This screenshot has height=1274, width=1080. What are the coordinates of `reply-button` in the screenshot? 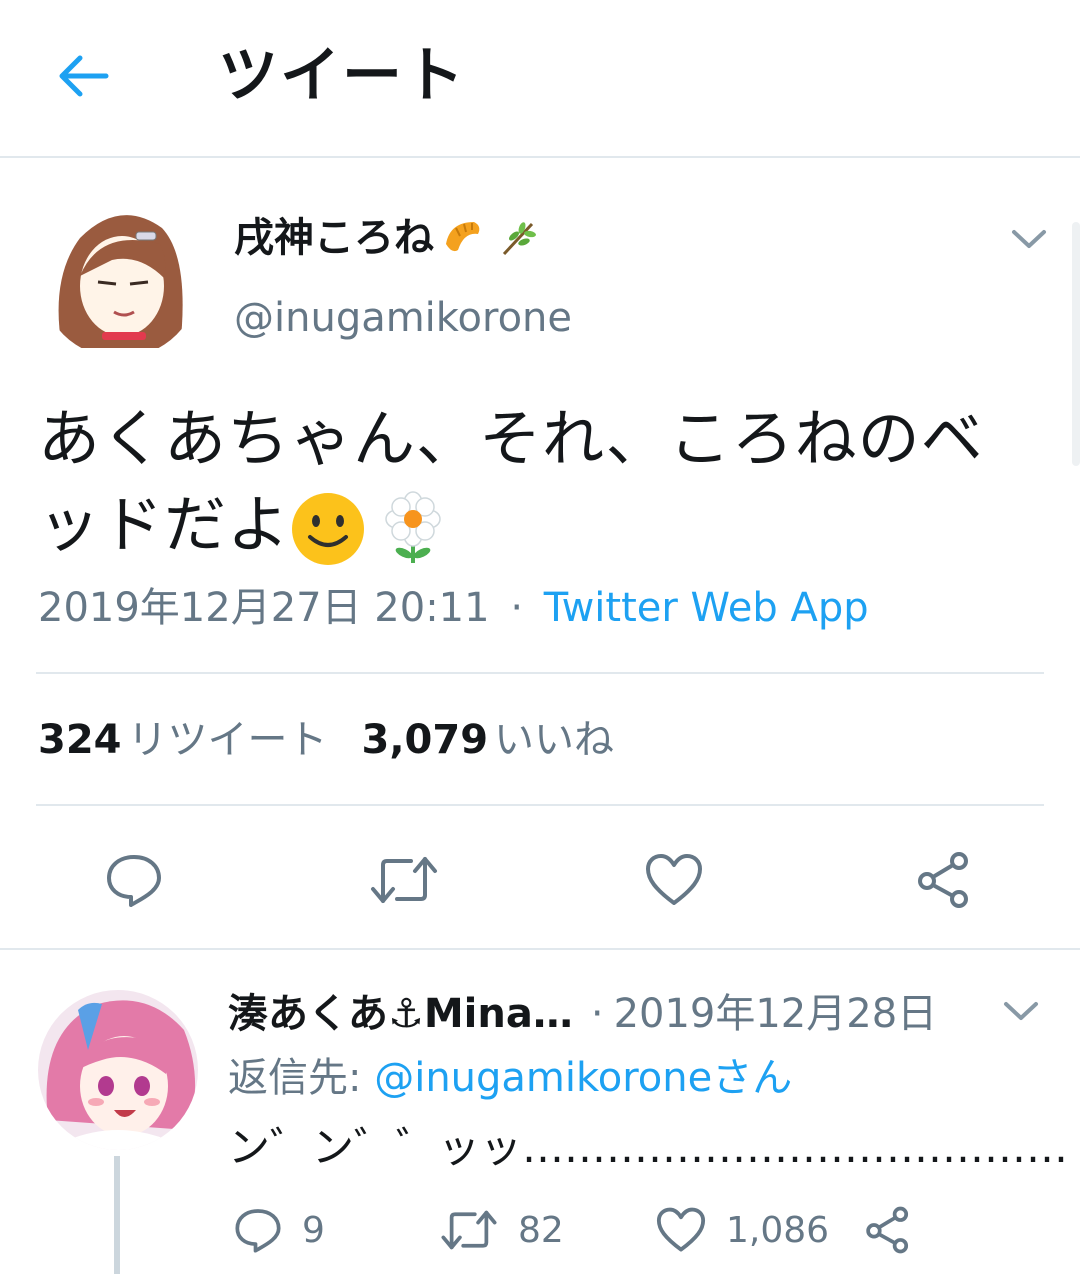 It's located at (134, 880).